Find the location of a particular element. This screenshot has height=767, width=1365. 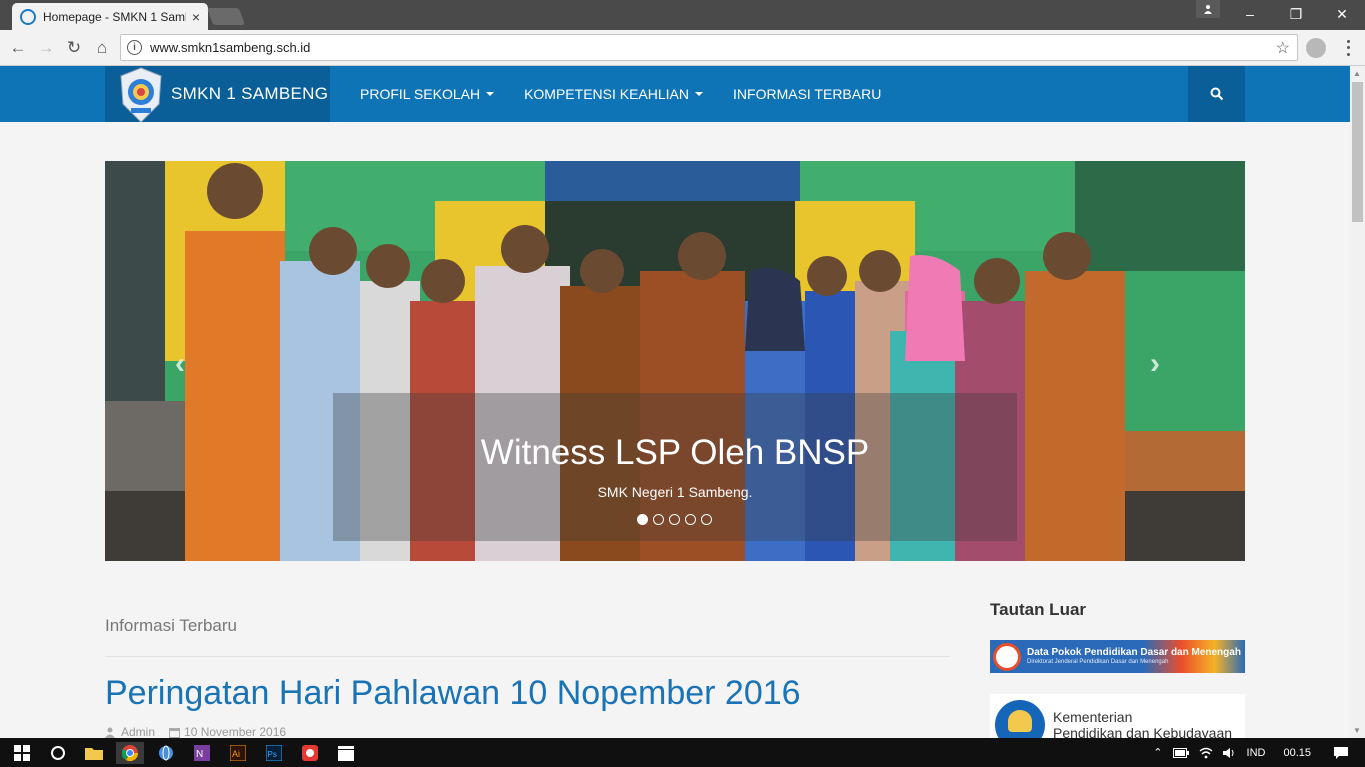

search-button is located at coordinates (1216, 94).